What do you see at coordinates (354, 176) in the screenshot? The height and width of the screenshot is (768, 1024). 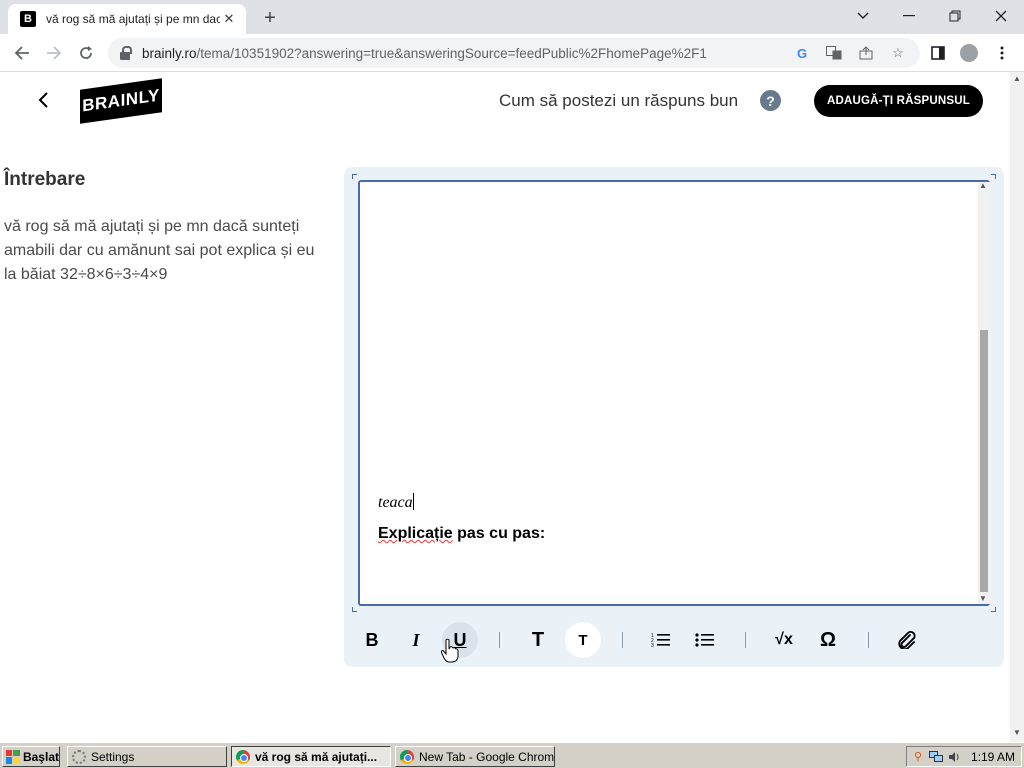 I see `resize-handle-top-left` at bounding box center [354, 176].